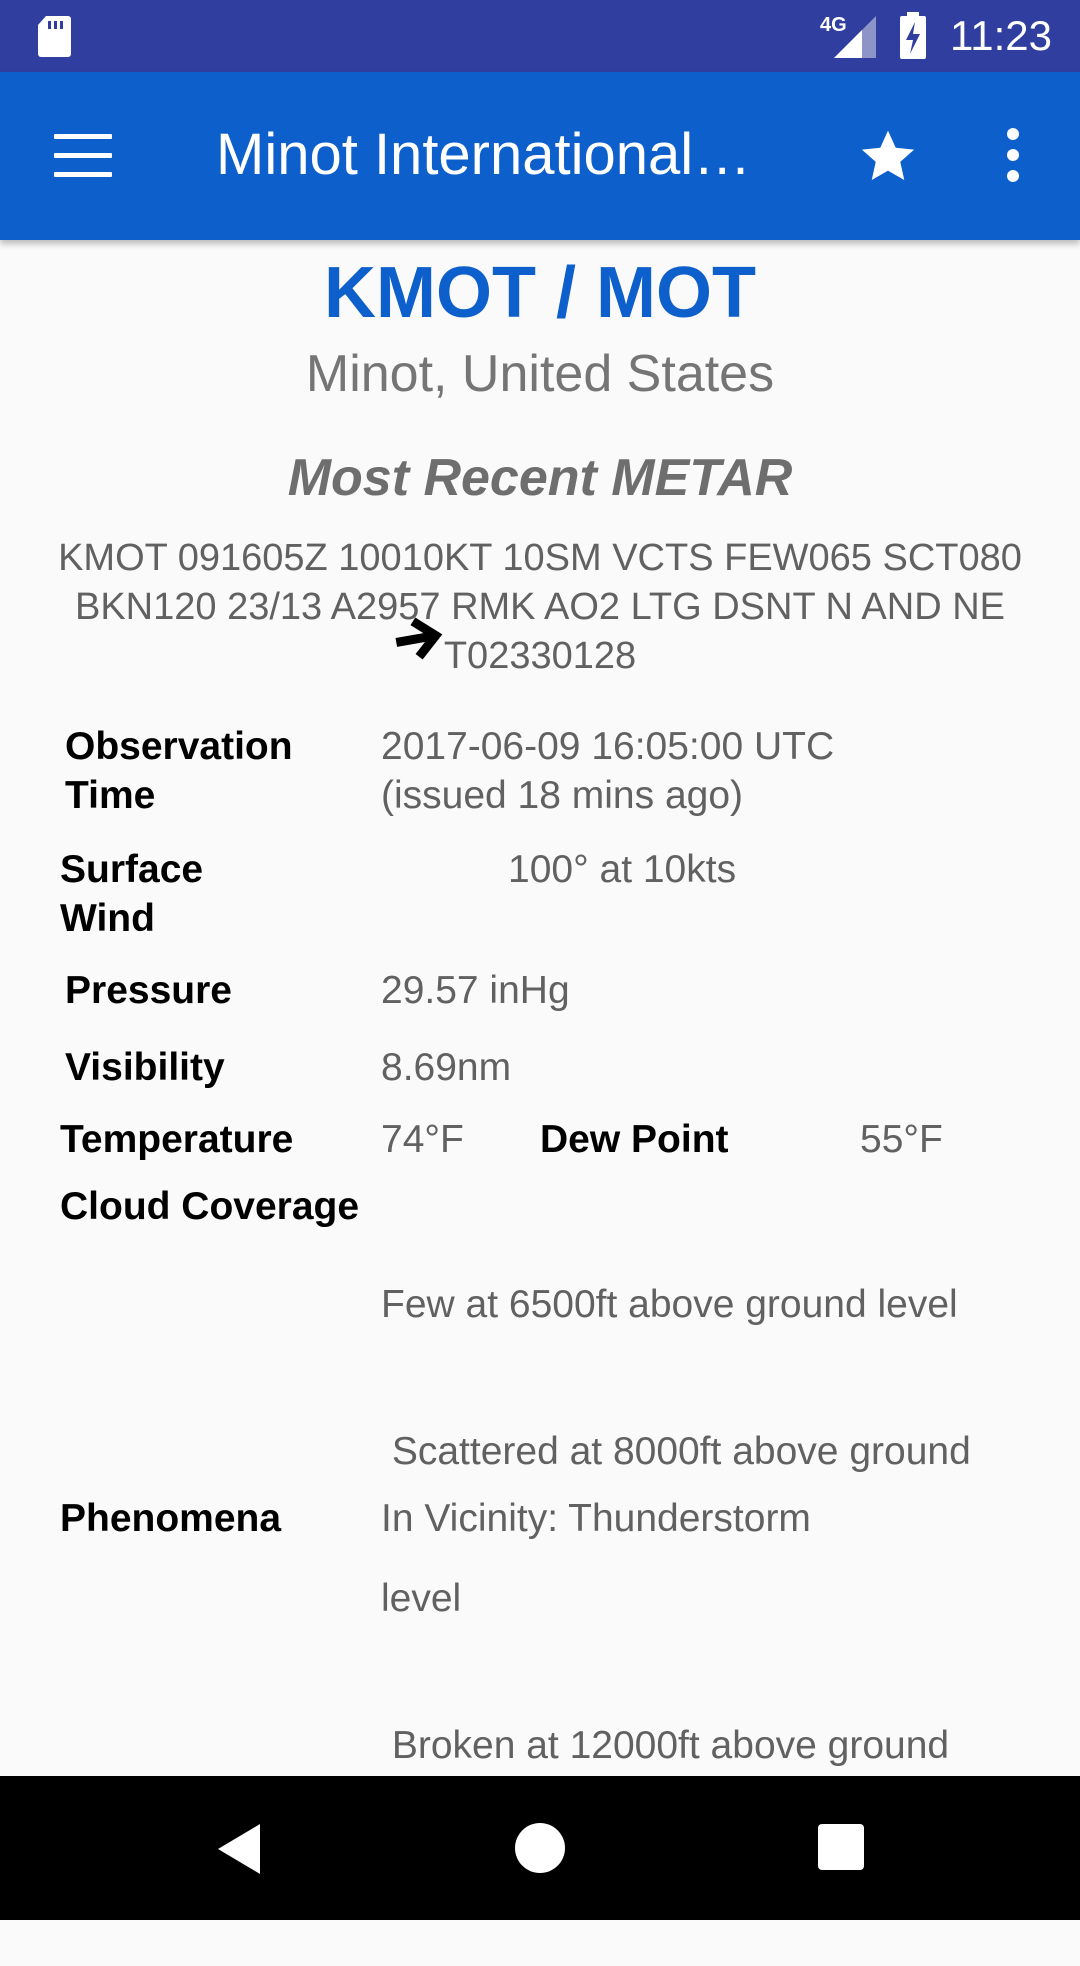  I want to click on cloud-coverage-label: Cloud Coverage, so click(210, 1206).